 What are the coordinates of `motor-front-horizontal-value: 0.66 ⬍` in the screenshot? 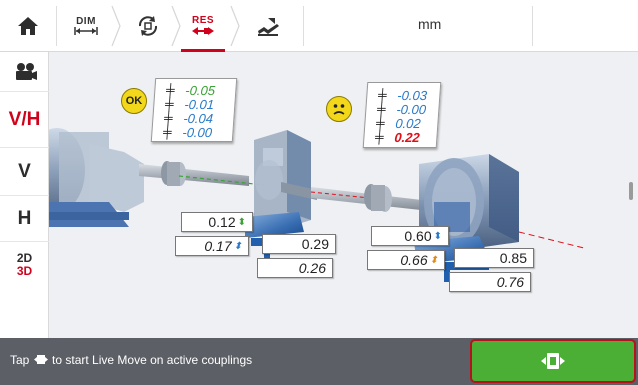 It's located at (406, 260).